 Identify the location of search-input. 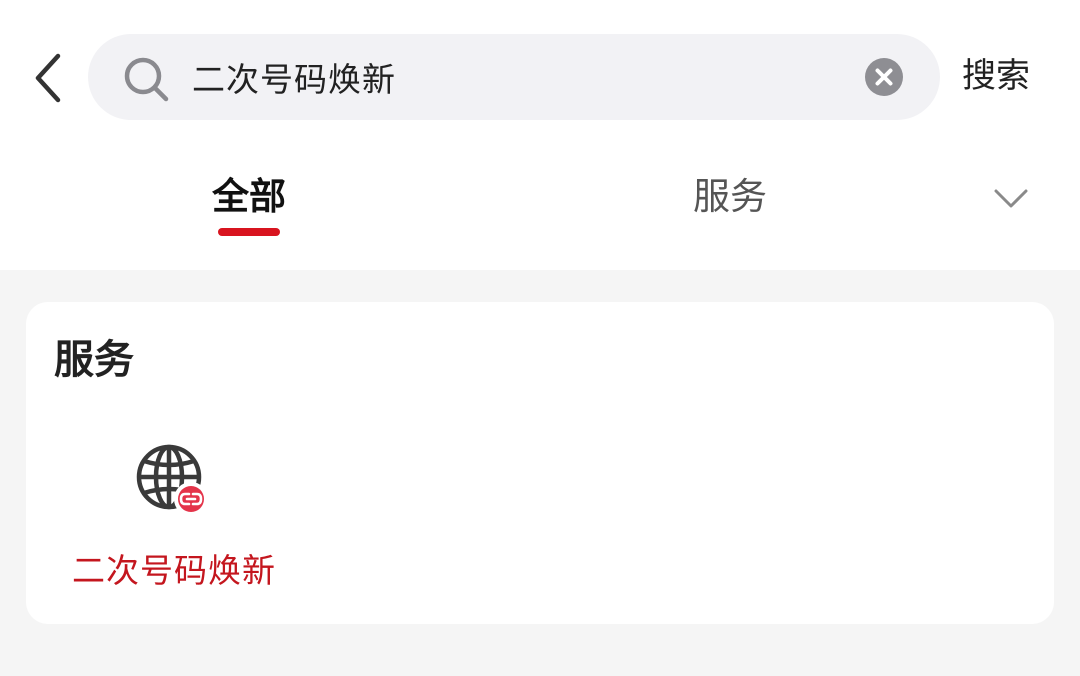
(517, 77).